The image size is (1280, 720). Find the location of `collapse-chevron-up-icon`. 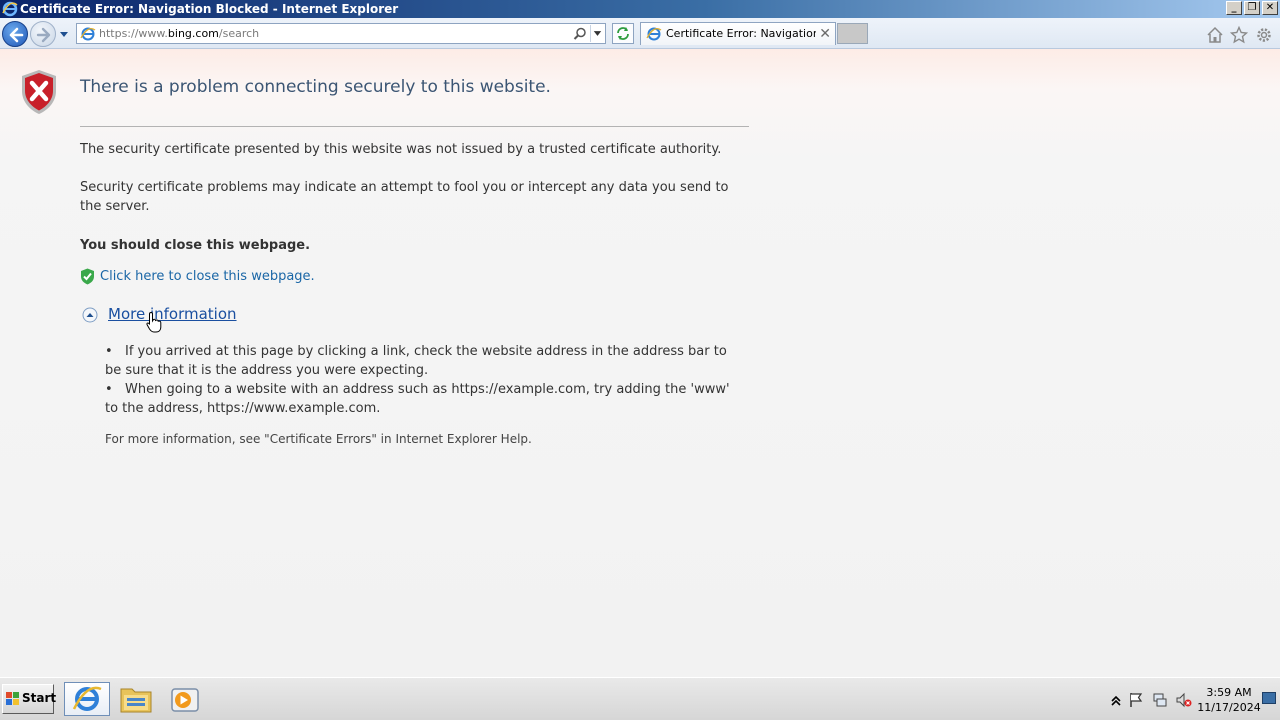

collapse-chevron-up-icon is located at coordinates (90, 315).